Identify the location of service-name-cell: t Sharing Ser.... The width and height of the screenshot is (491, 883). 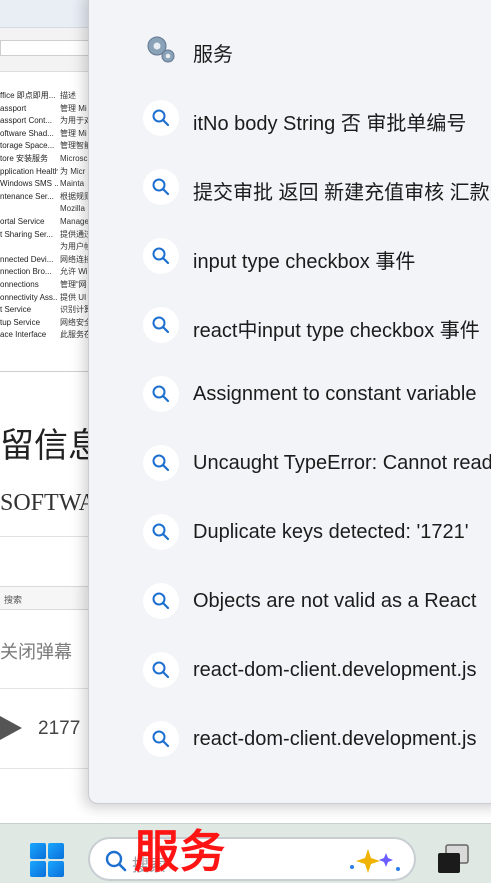
(26, 234).